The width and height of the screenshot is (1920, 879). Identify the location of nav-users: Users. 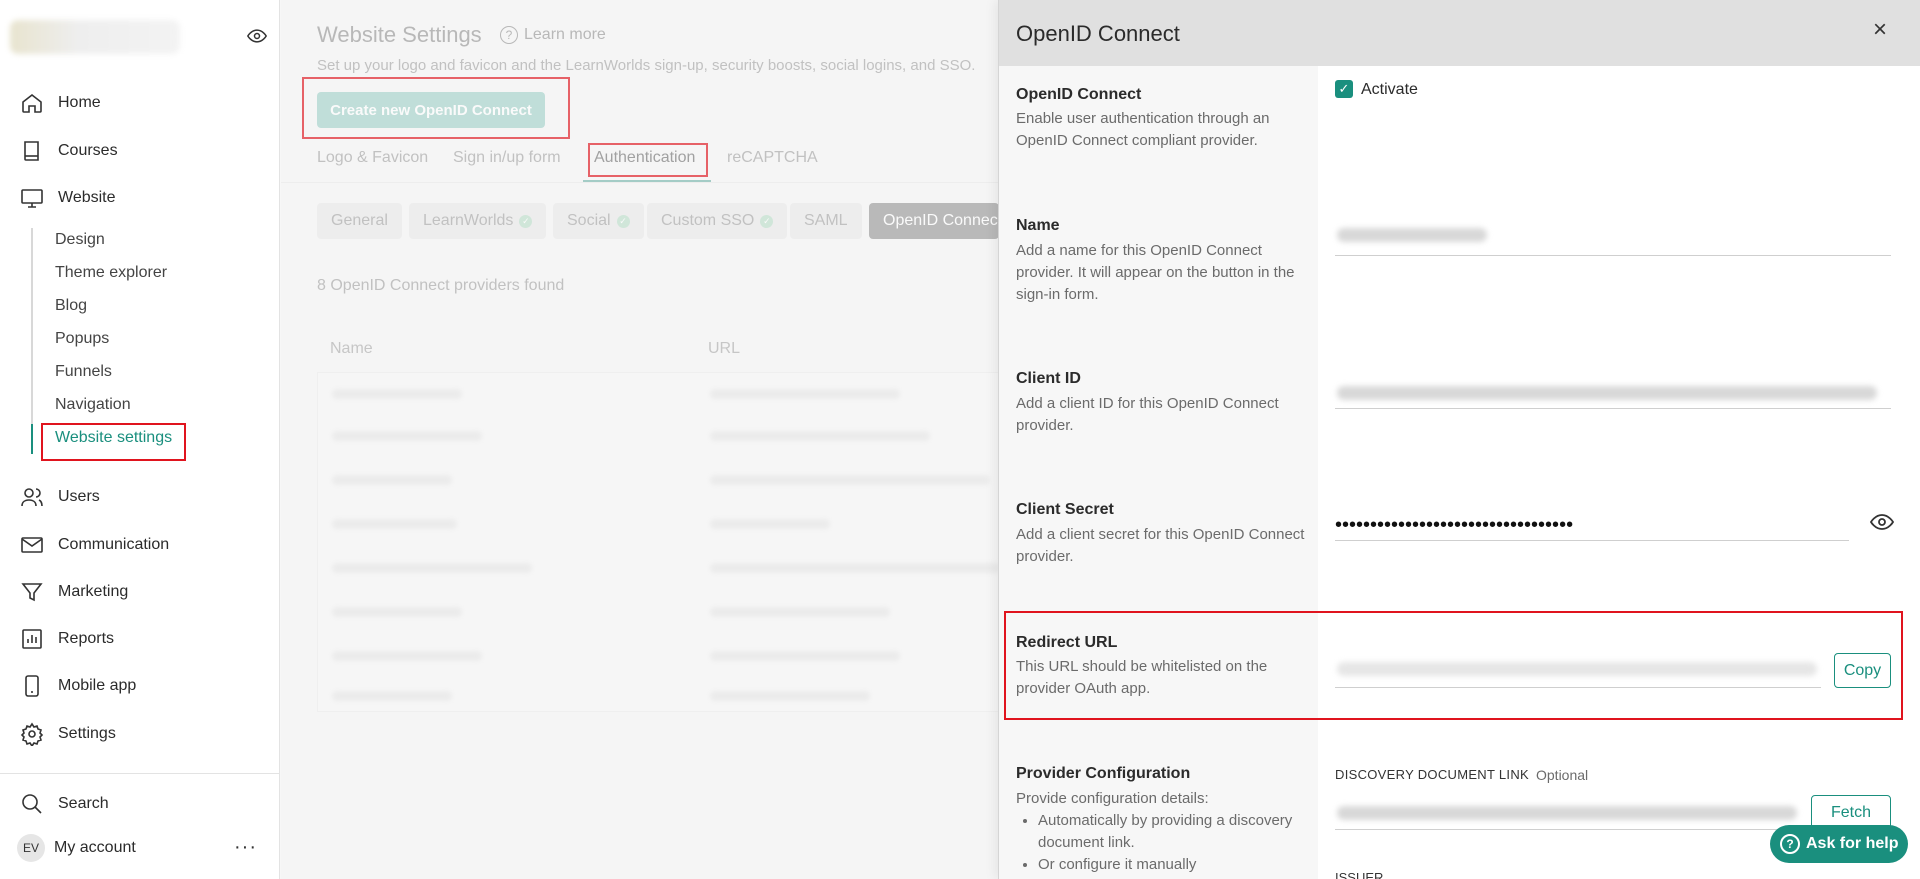
(60, 497).